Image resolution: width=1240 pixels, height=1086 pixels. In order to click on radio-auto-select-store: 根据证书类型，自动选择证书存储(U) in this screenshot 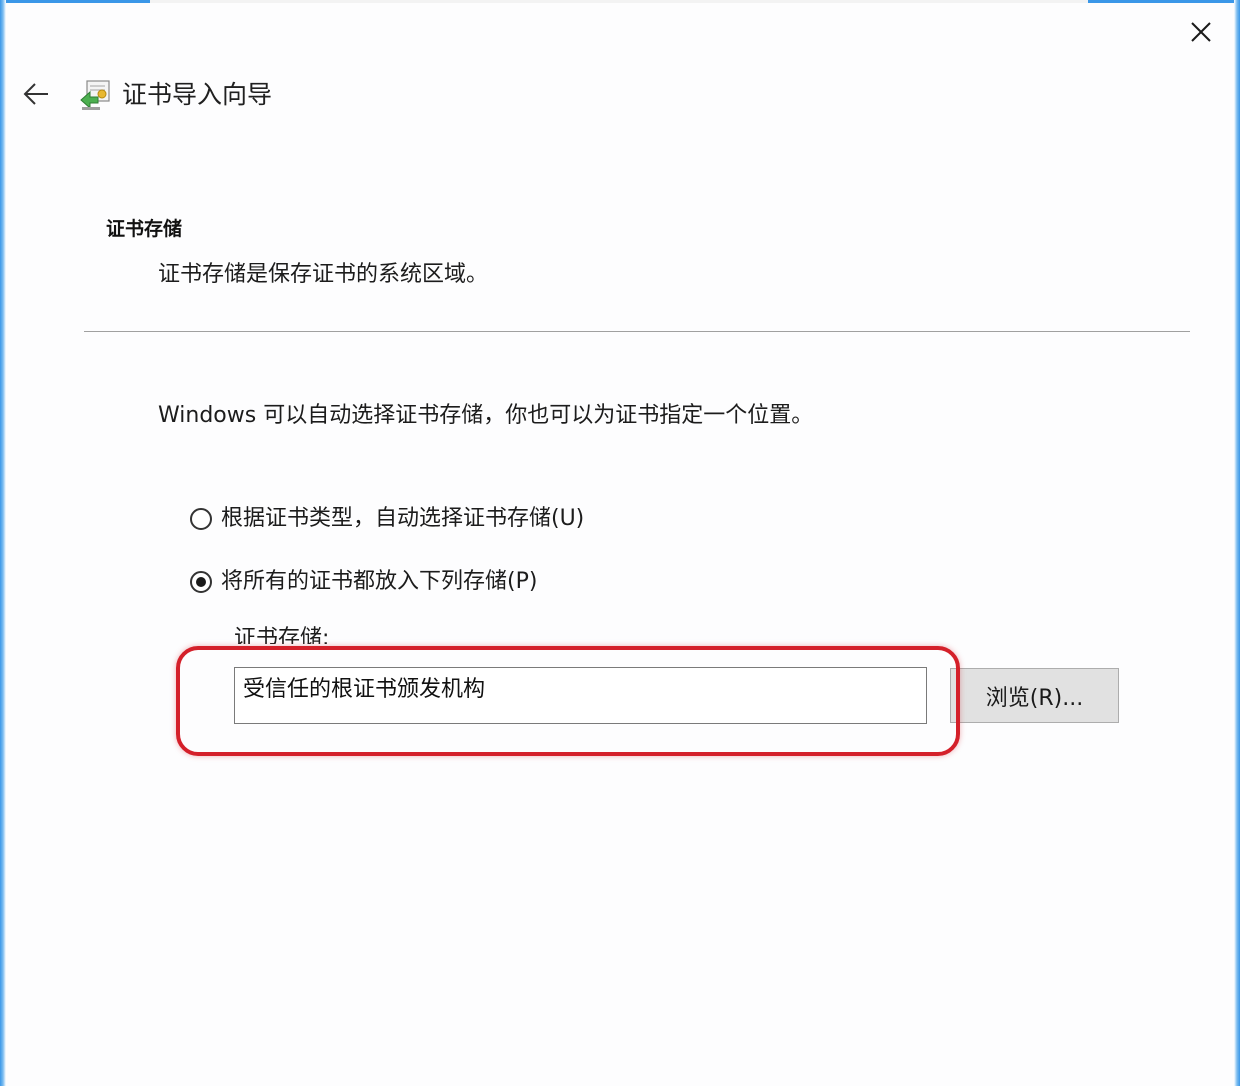, I will do `click(387, 519)`.